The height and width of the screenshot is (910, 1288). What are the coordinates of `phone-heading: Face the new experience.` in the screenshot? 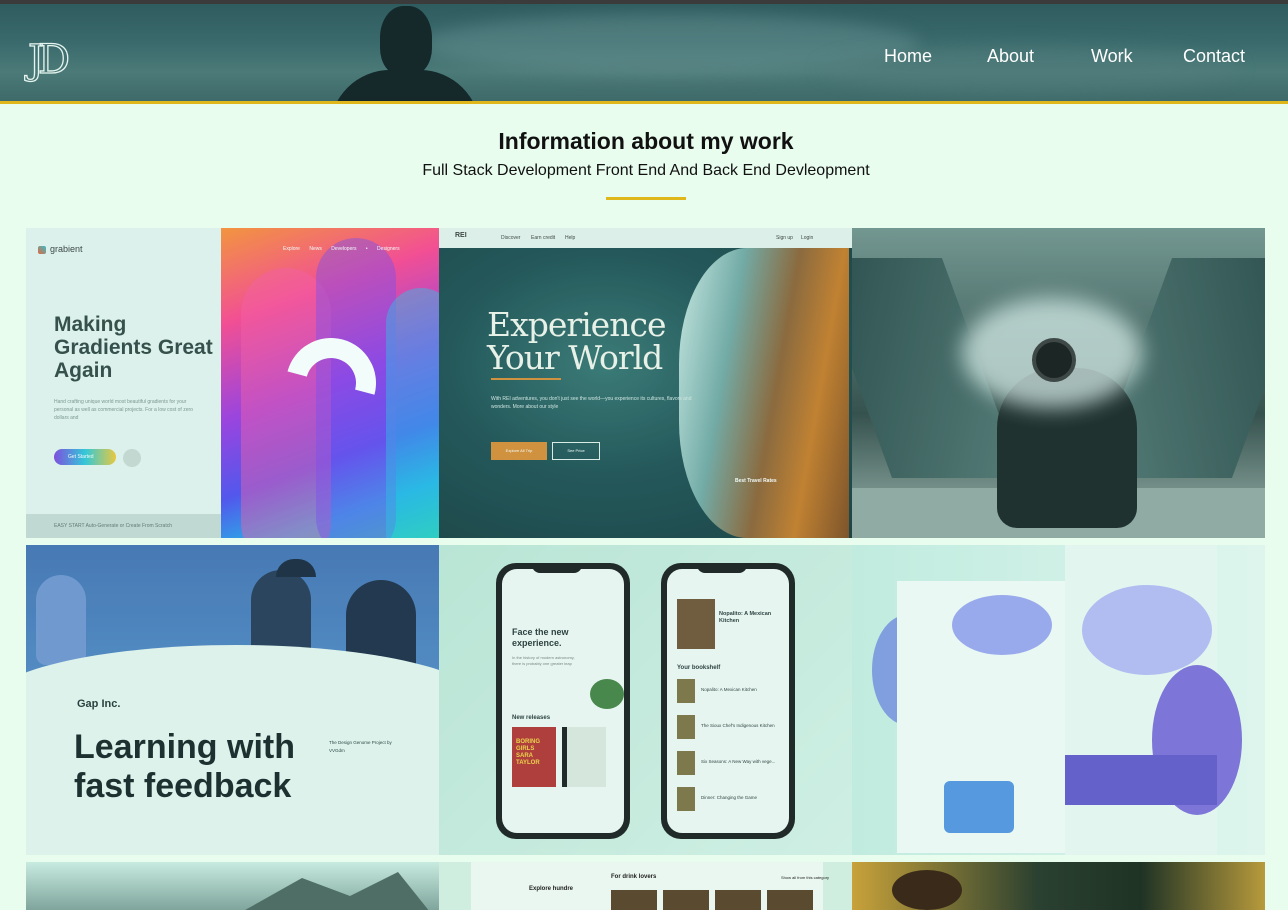 It's located at (540, 637).